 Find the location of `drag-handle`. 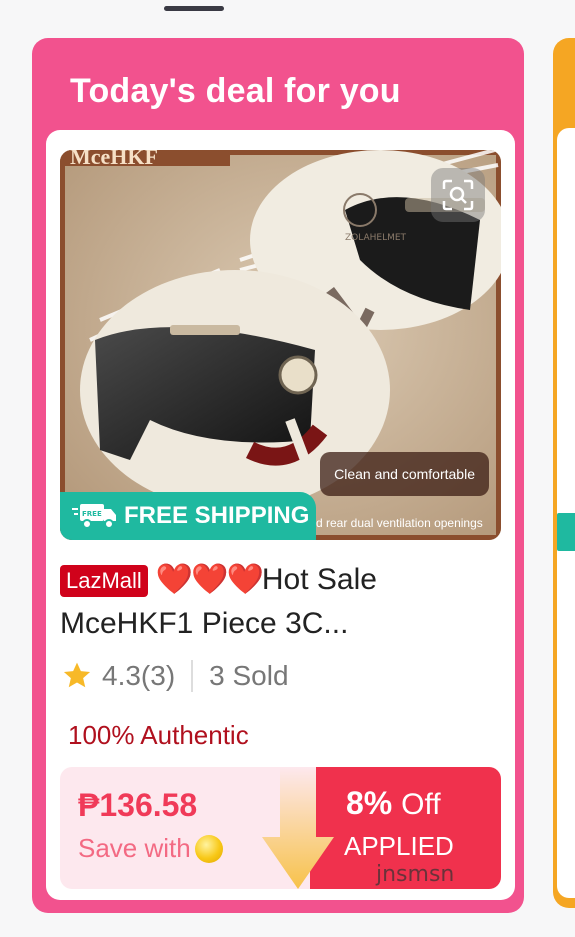

drag-handle is located at coordinates (194, 8).